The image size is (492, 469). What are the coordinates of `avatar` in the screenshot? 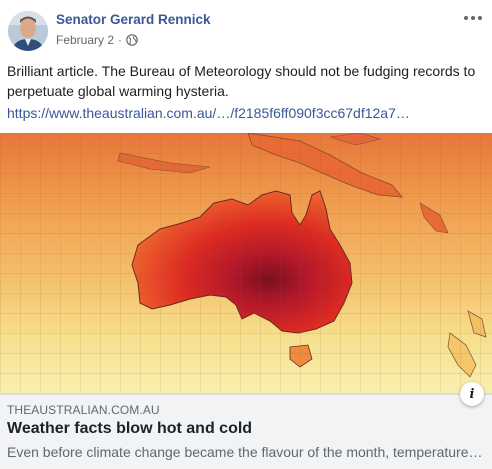 It's located at (28, 31).